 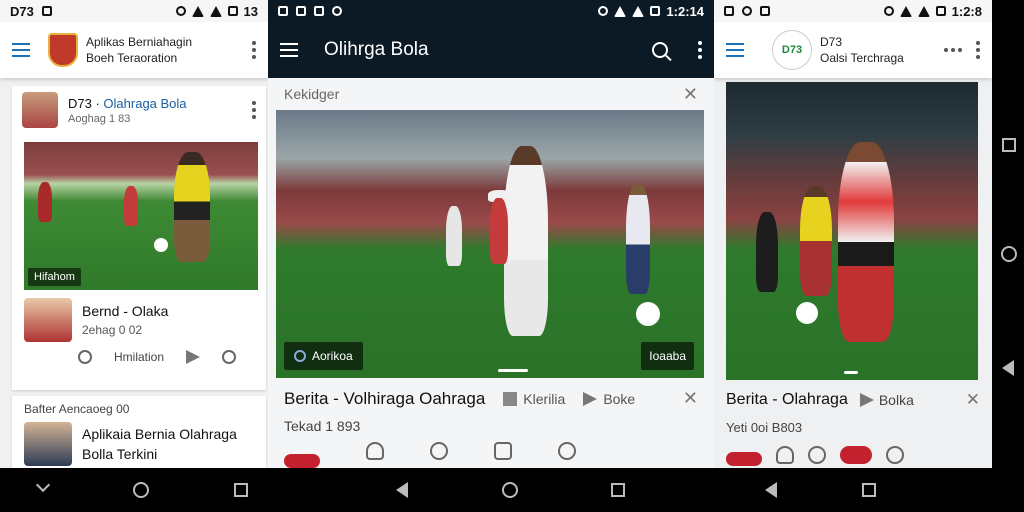 I want to click on status-battery-text: 13, so click(x=250, y=11).